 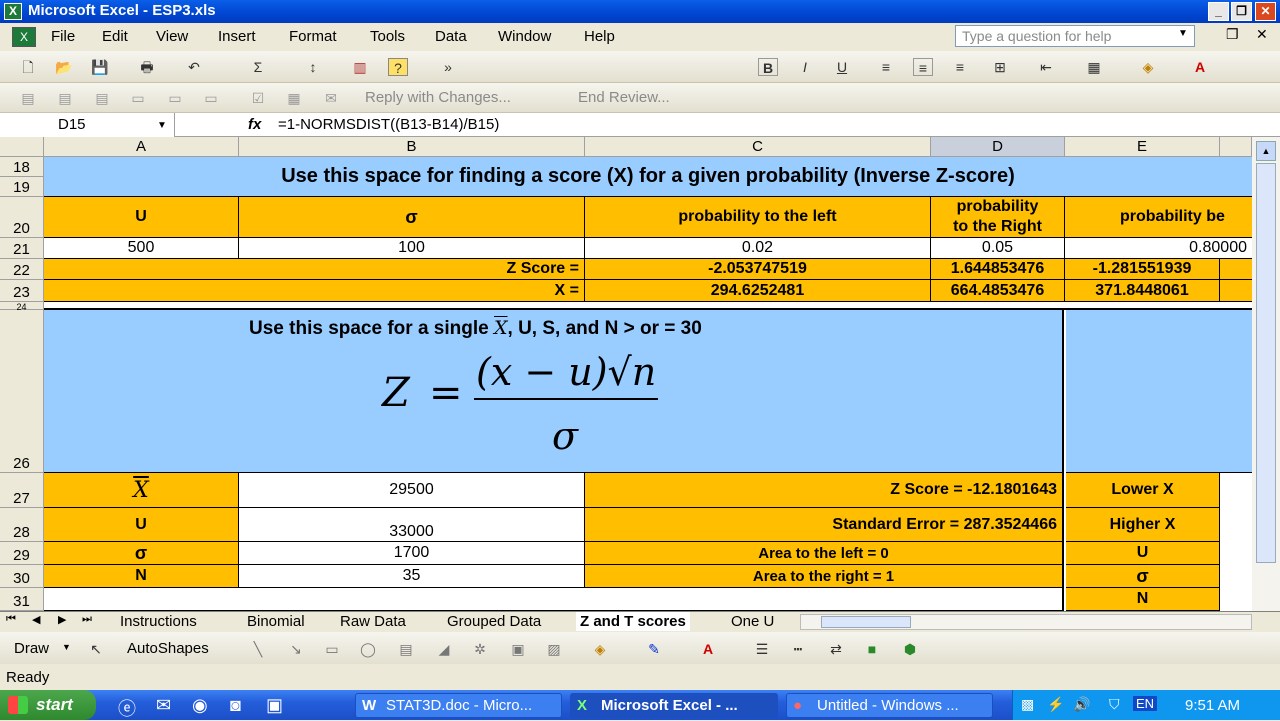 I want to click on prev-comment-icon: ▤, so click(x=65, y=98).